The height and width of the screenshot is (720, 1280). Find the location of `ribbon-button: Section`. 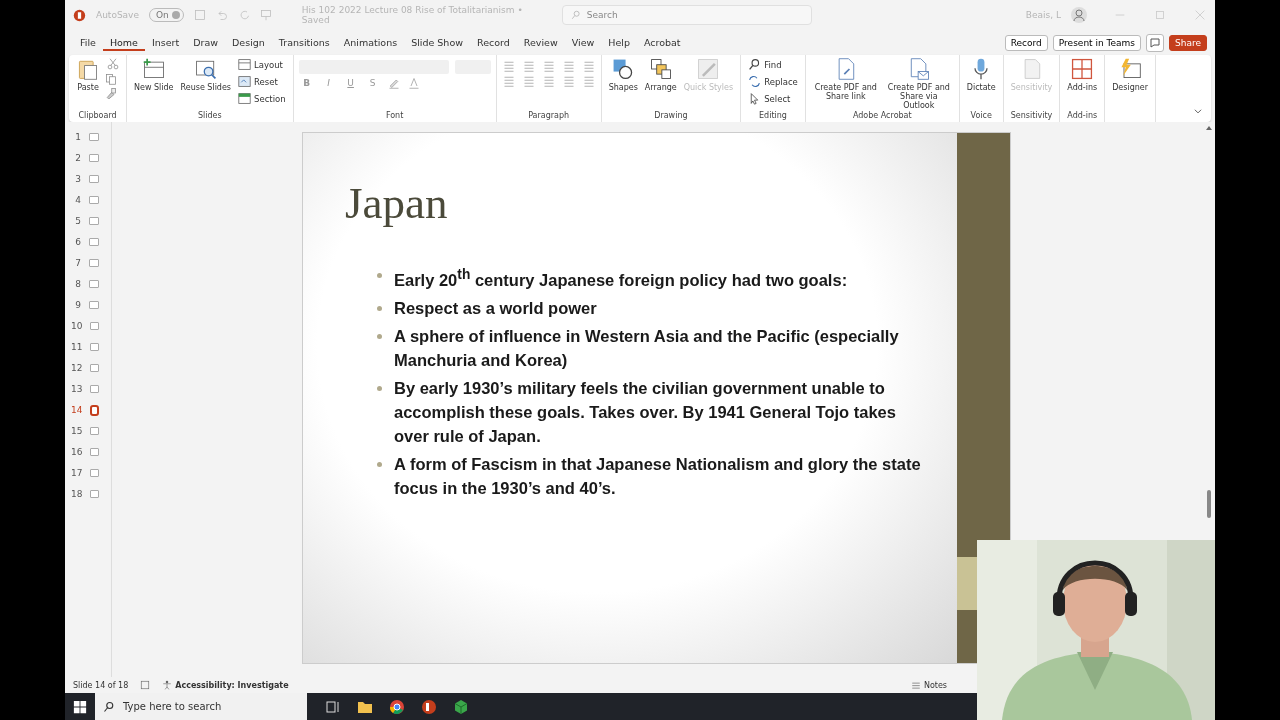

ribbon-button: Section is located at coordinates (262, 98).